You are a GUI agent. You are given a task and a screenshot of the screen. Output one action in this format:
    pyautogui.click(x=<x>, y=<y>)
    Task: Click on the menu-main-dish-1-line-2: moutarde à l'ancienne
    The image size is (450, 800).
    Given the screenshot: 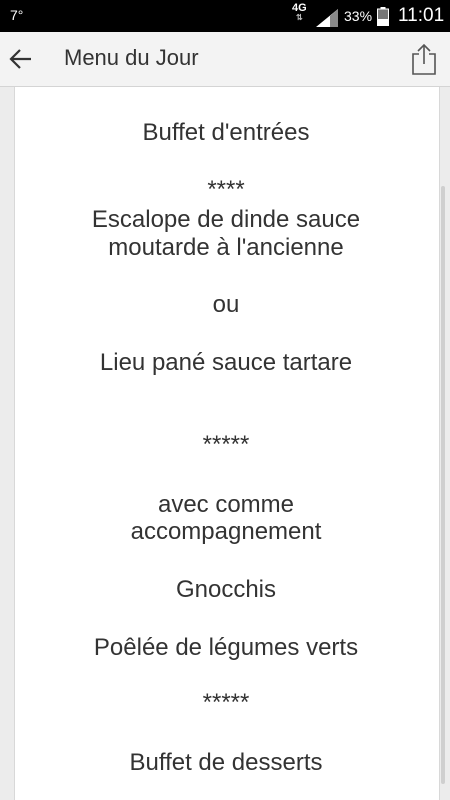 What is the action you would take?
    pyautogui.click(x=226, y=247)
    